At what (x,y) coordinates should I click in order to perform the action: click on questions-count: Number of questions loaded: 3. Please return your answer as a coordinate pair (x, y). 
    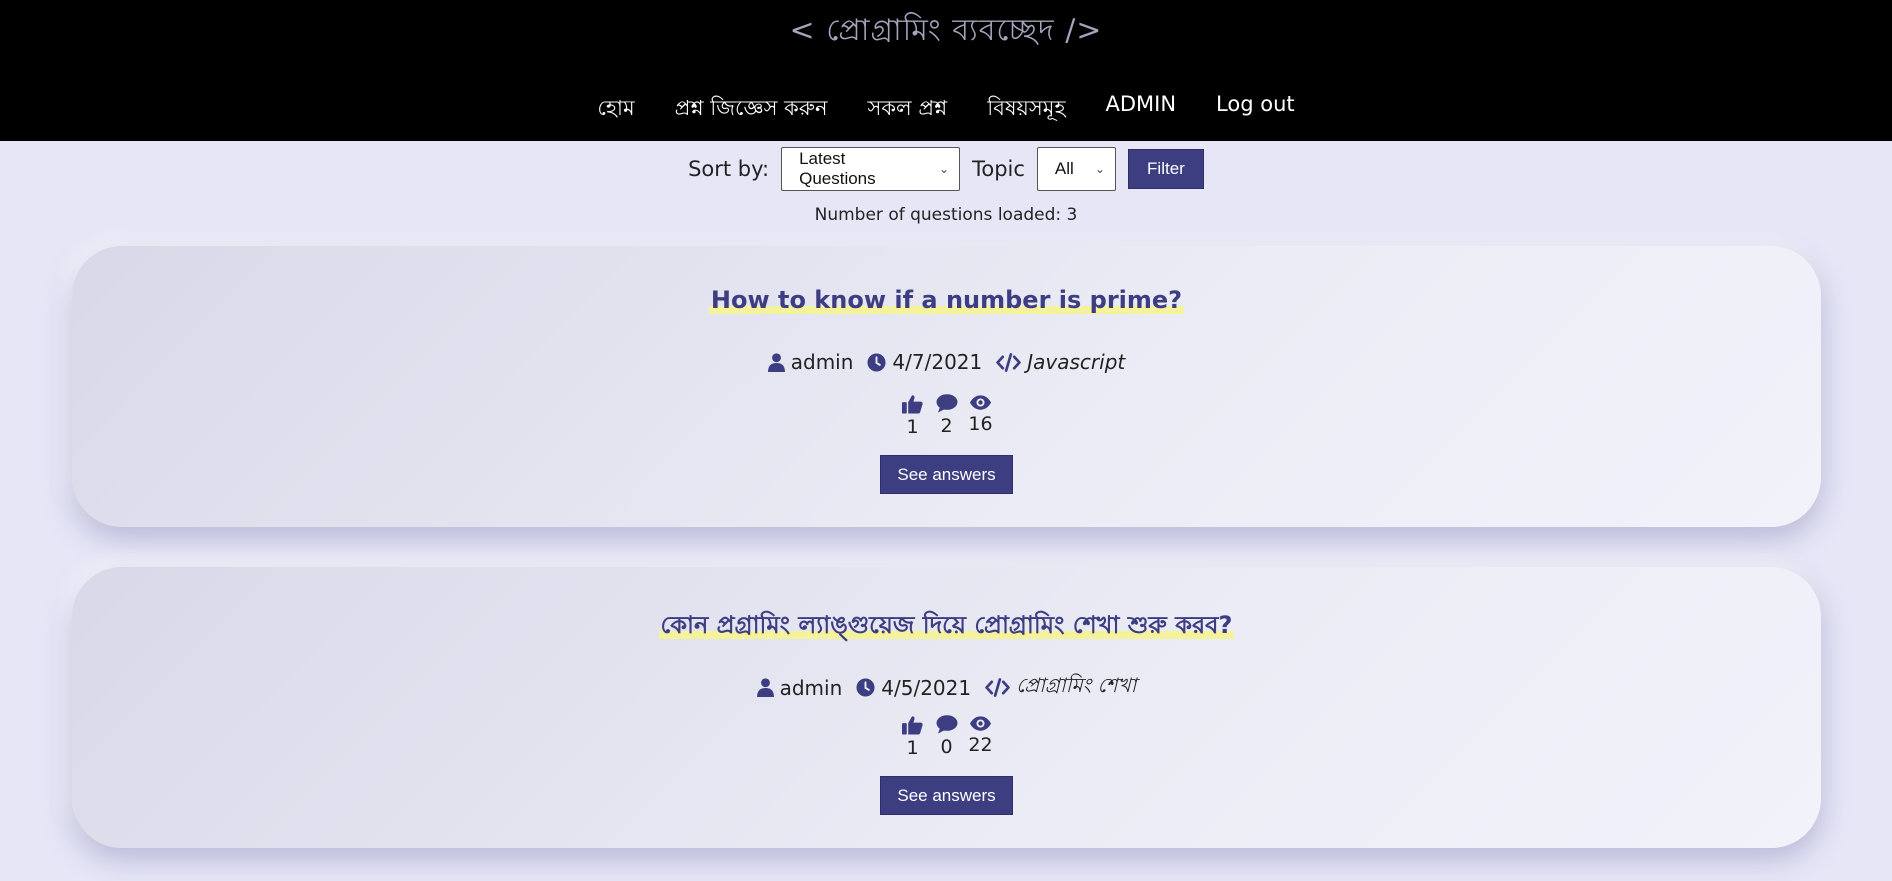
    Looking at the image, I should click on (946, 215).